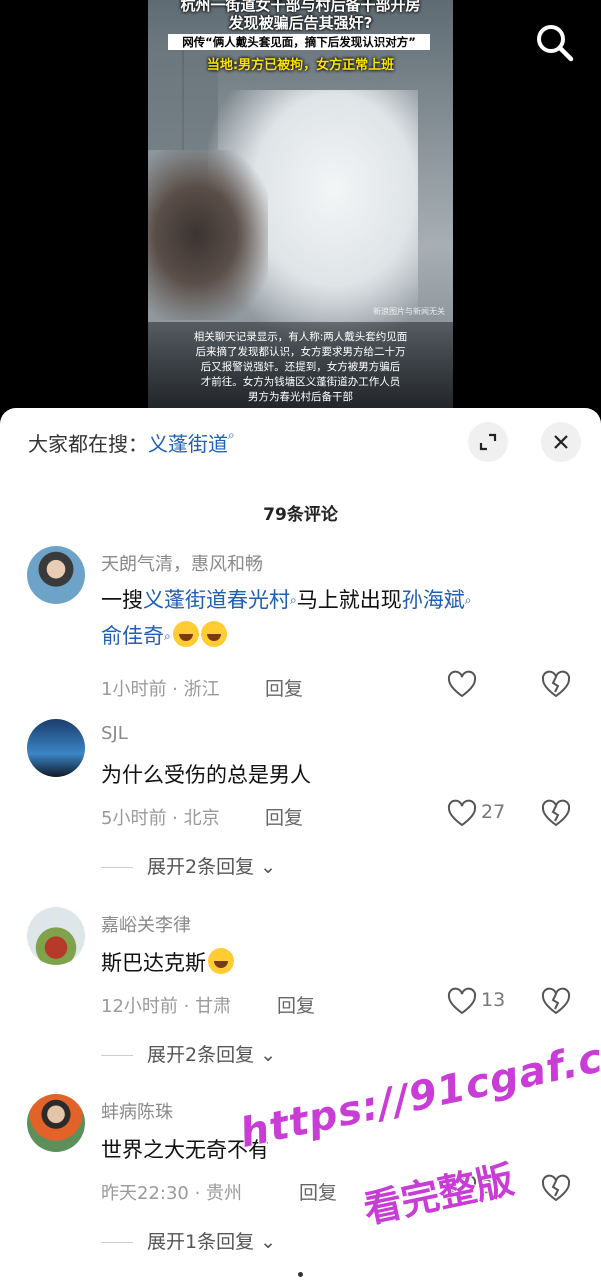  Describe the element at coordinates (409, 311) in the screenshot. I see `video-watermark: 新浪图片与新闻无关` at that location.